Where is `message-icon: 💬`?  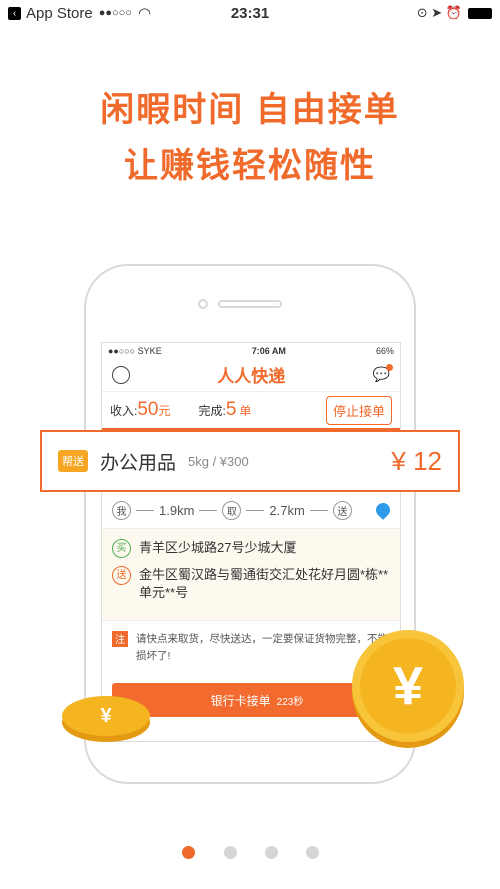 message-icon: 💬 is located at coordinates (383, 373).